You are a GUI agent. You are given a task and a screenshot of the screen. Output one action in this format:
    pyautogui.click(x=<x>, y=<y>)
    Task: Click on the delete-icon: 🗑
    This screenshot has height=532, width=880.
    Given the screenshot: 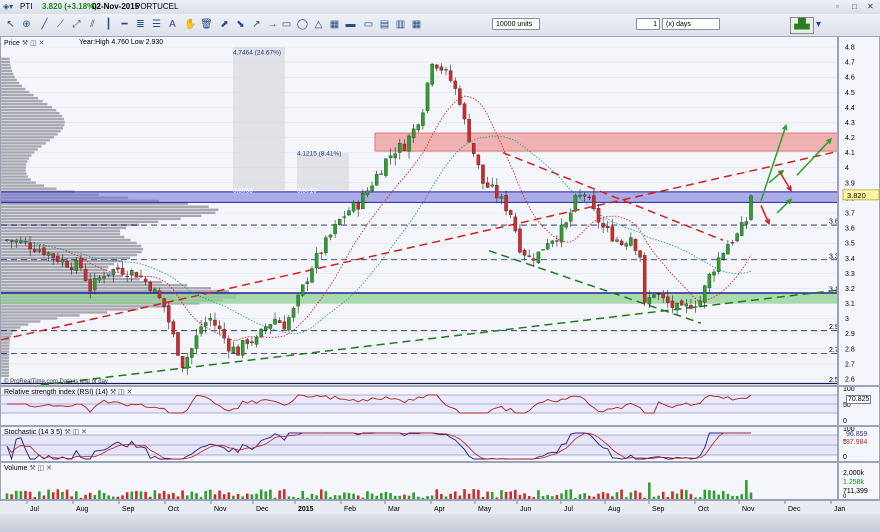 What is the action you would take?
    pyautogui.click(x=206, y=24)
    